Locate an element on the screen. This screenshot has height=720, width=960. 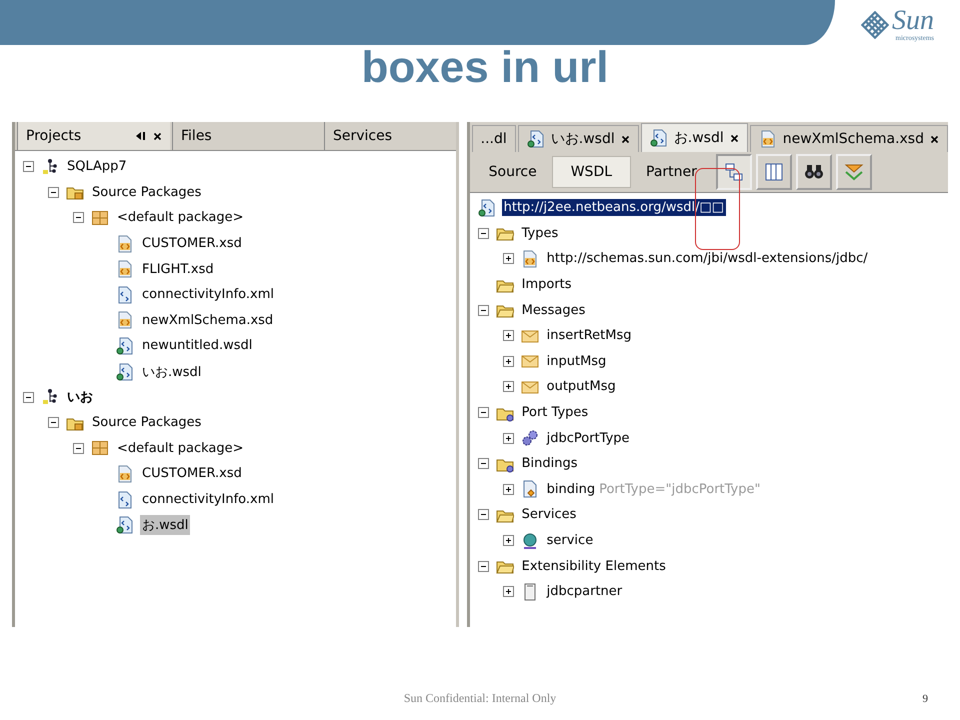
logo-icon is located at coordinates (875, 24).